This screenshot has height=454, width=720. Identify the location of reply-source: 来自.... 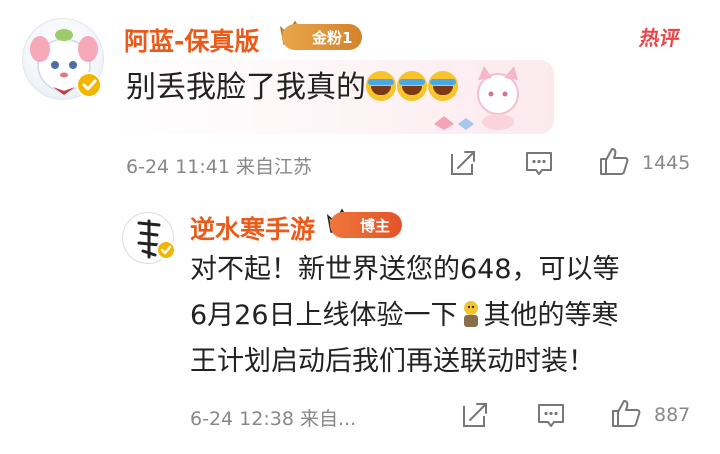
(328, 419).